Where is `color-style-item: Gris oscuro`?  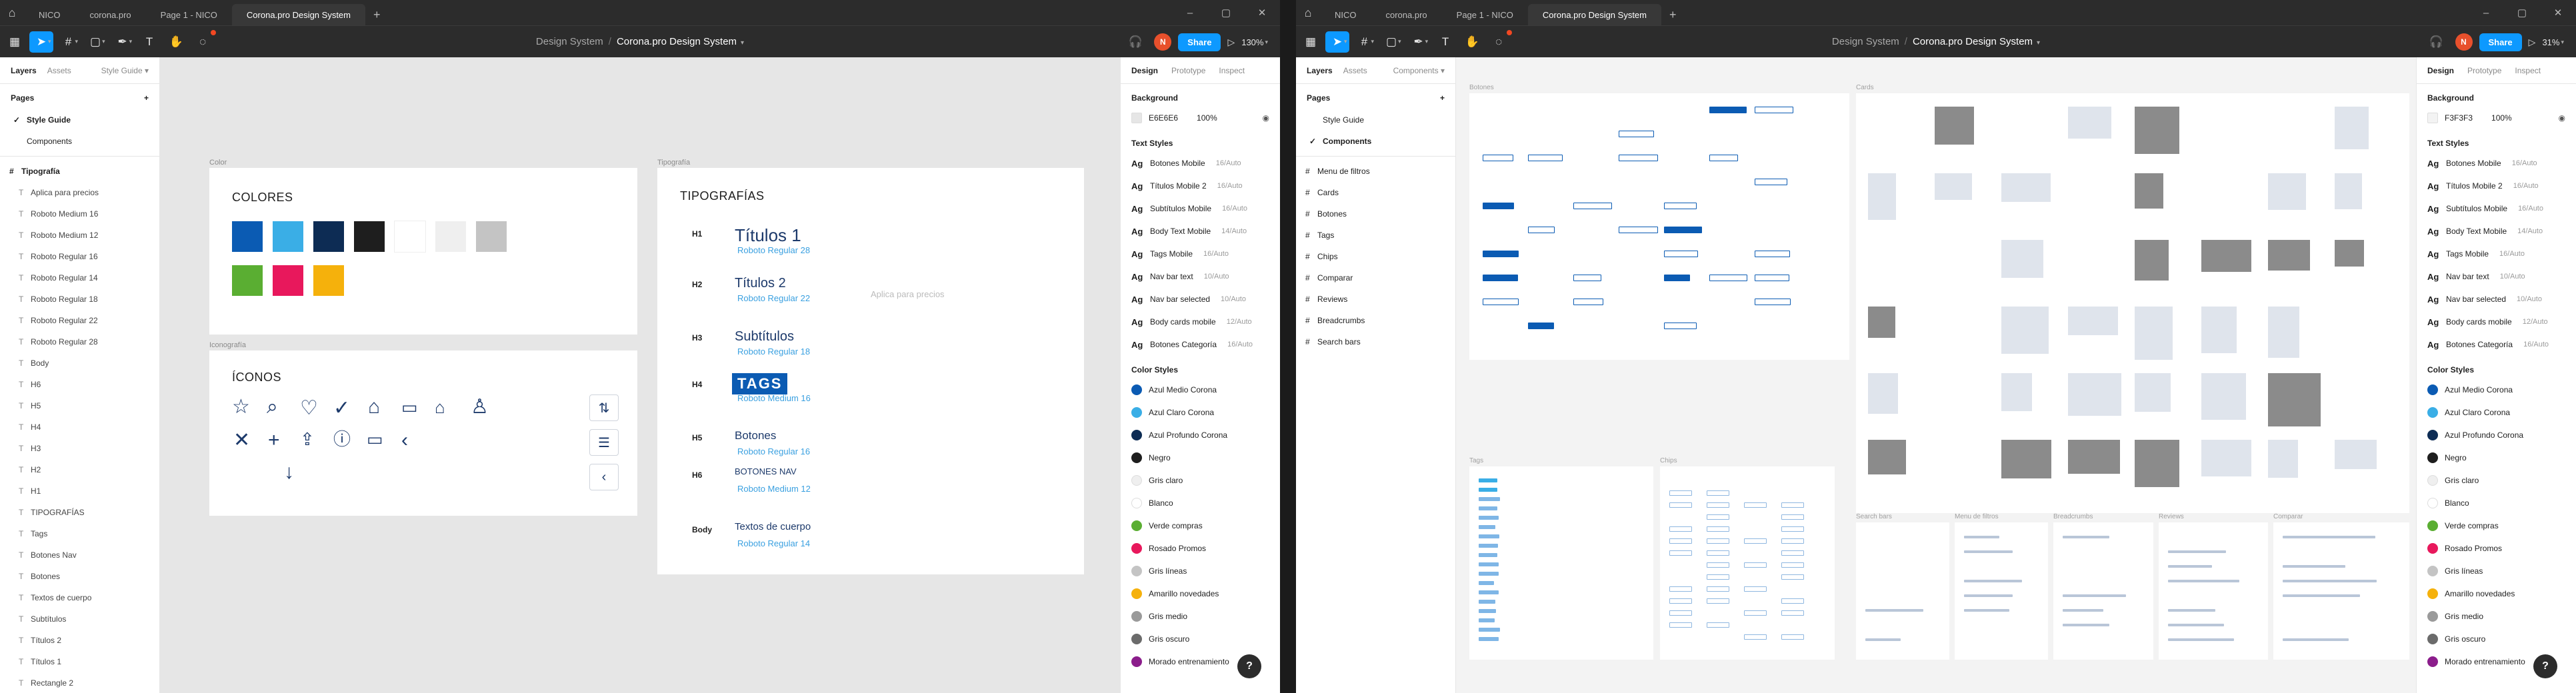
color-style-item: Gris oscuro is located at coordinates (2496, 639).